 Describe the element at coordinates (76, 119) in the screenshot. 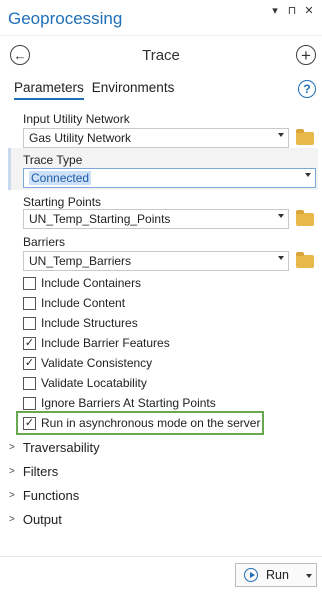

I see `input-utility-network-label: Input Utility Network` at that location.